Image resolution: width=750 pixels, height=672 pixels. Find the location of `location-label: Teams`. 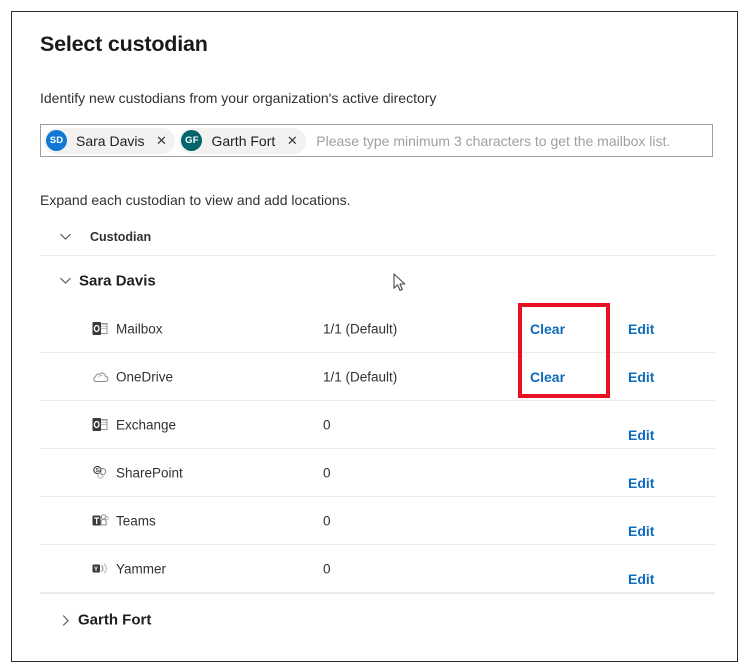

location-label: Teams is located at coordinates (136, 520).